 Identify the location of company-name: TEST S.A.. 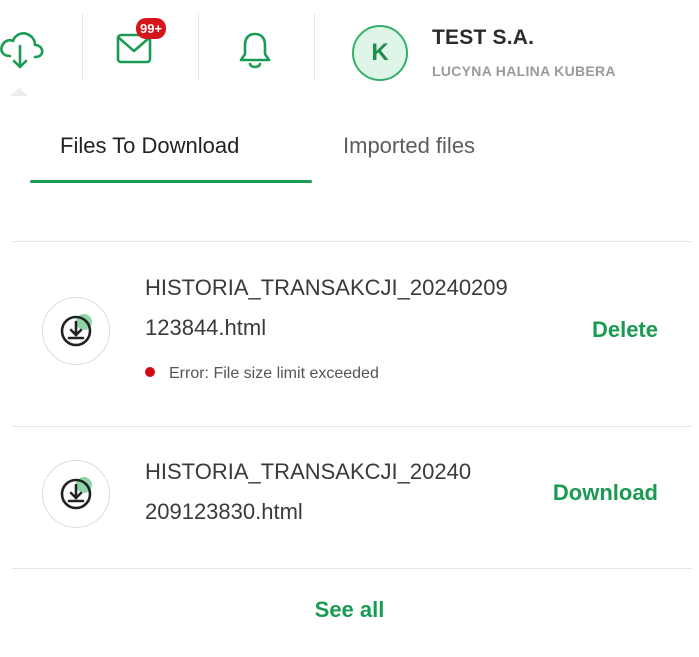
(483, 38).